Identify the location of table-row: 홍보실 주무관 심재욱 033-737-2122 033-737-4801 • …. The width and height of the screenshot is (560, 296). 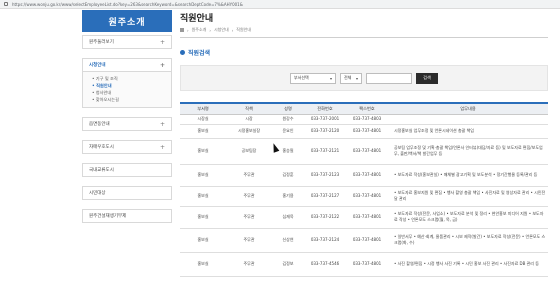
(364, 217).